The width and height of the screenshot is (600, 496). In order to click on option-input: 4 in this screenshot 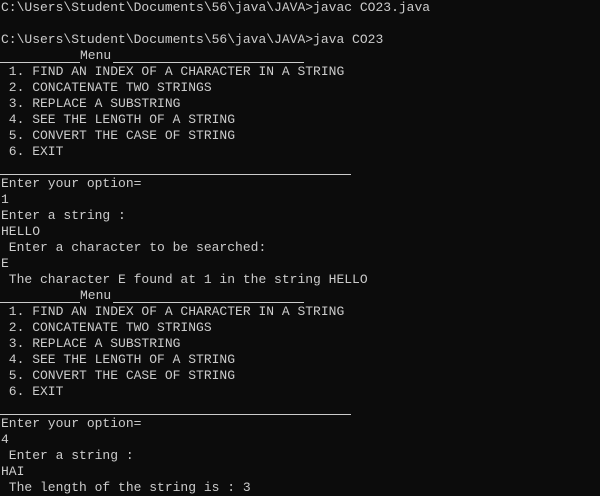, I will do `click(5, 439)`.